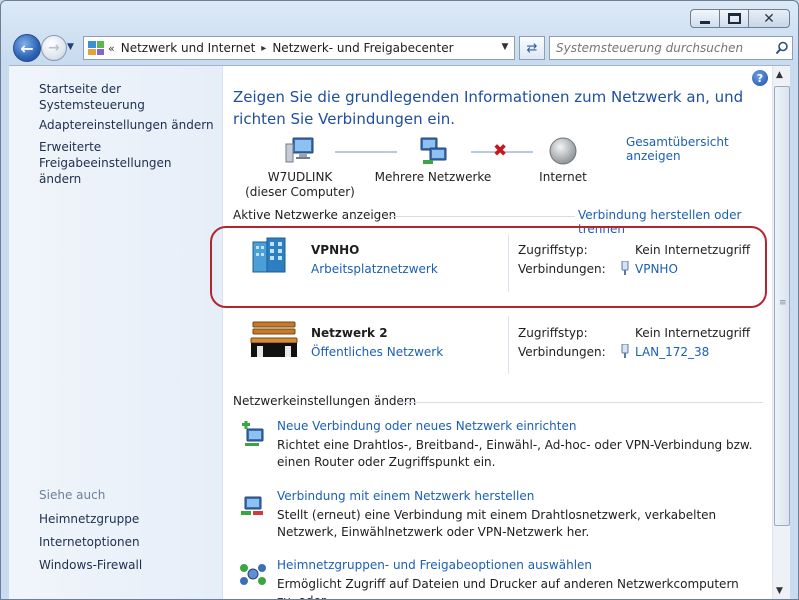  What do you see at coordinates (433, 151) in the screenshot?
I see `multiple-networks-icon` at bounding box center [433, 151].